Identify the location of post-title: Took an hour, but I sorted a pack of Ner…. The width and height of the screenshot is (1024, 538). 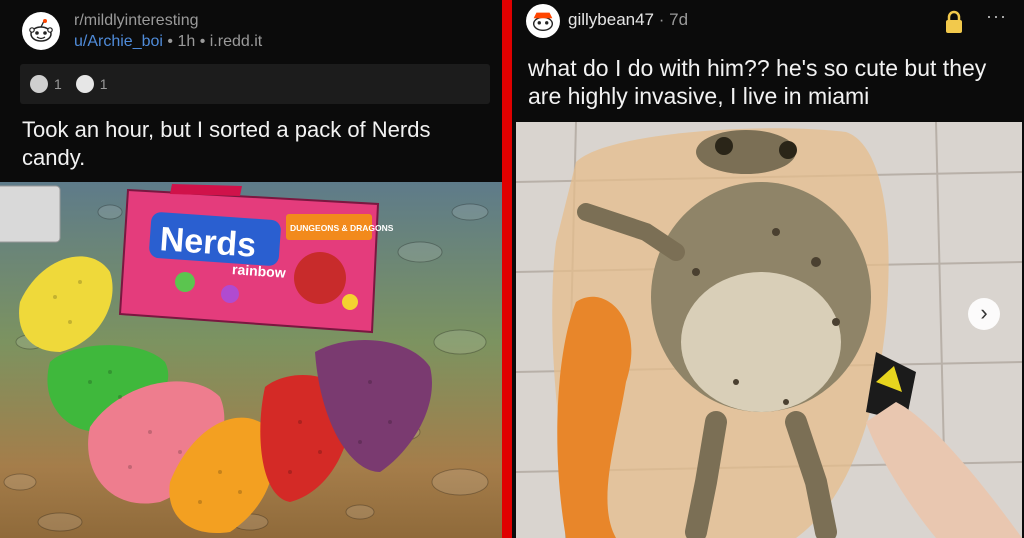
(242, 144).